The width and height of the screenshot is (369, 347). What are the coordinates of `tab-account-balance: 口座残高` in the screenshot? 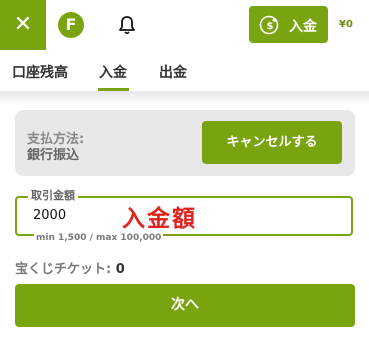 It's located at (40, 72).